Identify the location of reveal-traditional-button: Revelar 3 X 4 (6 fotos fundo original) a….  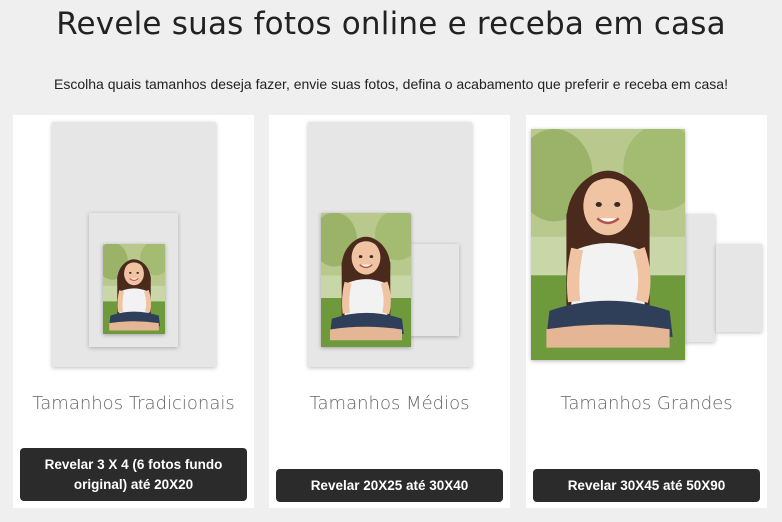
(133, 474).